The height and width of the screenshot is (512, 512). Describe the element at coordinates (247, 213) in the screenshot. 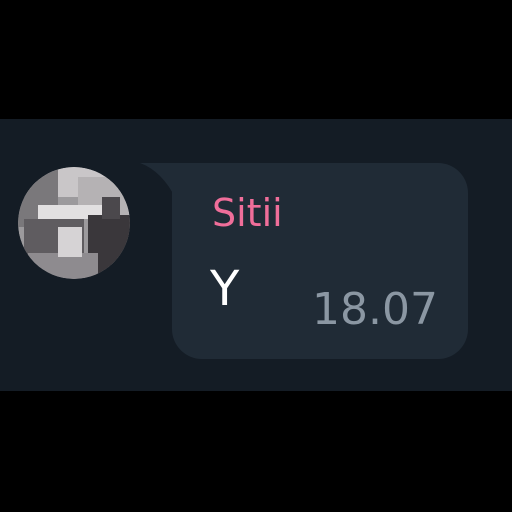

I see `sender-name: Sitii` at that location.